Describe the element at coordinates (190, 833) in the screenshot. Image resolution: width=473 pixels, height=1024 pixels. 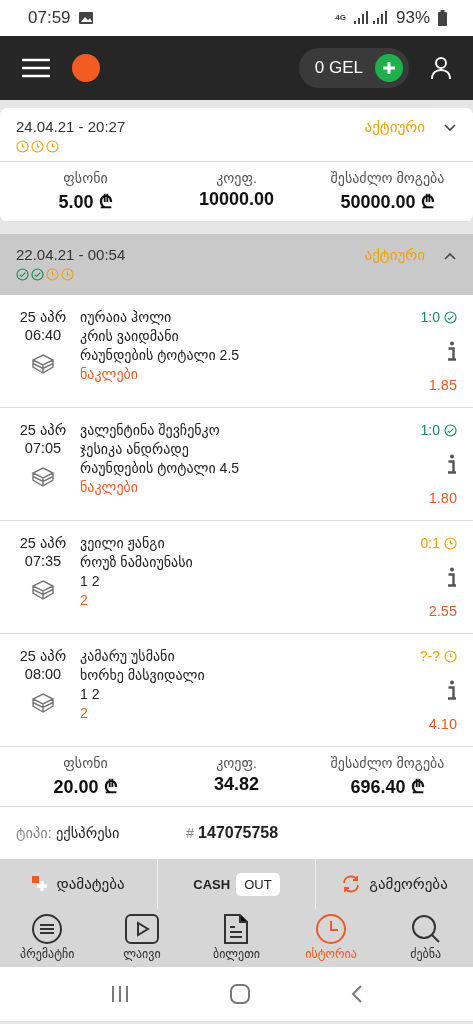
I see `number-sign: #` at that location.